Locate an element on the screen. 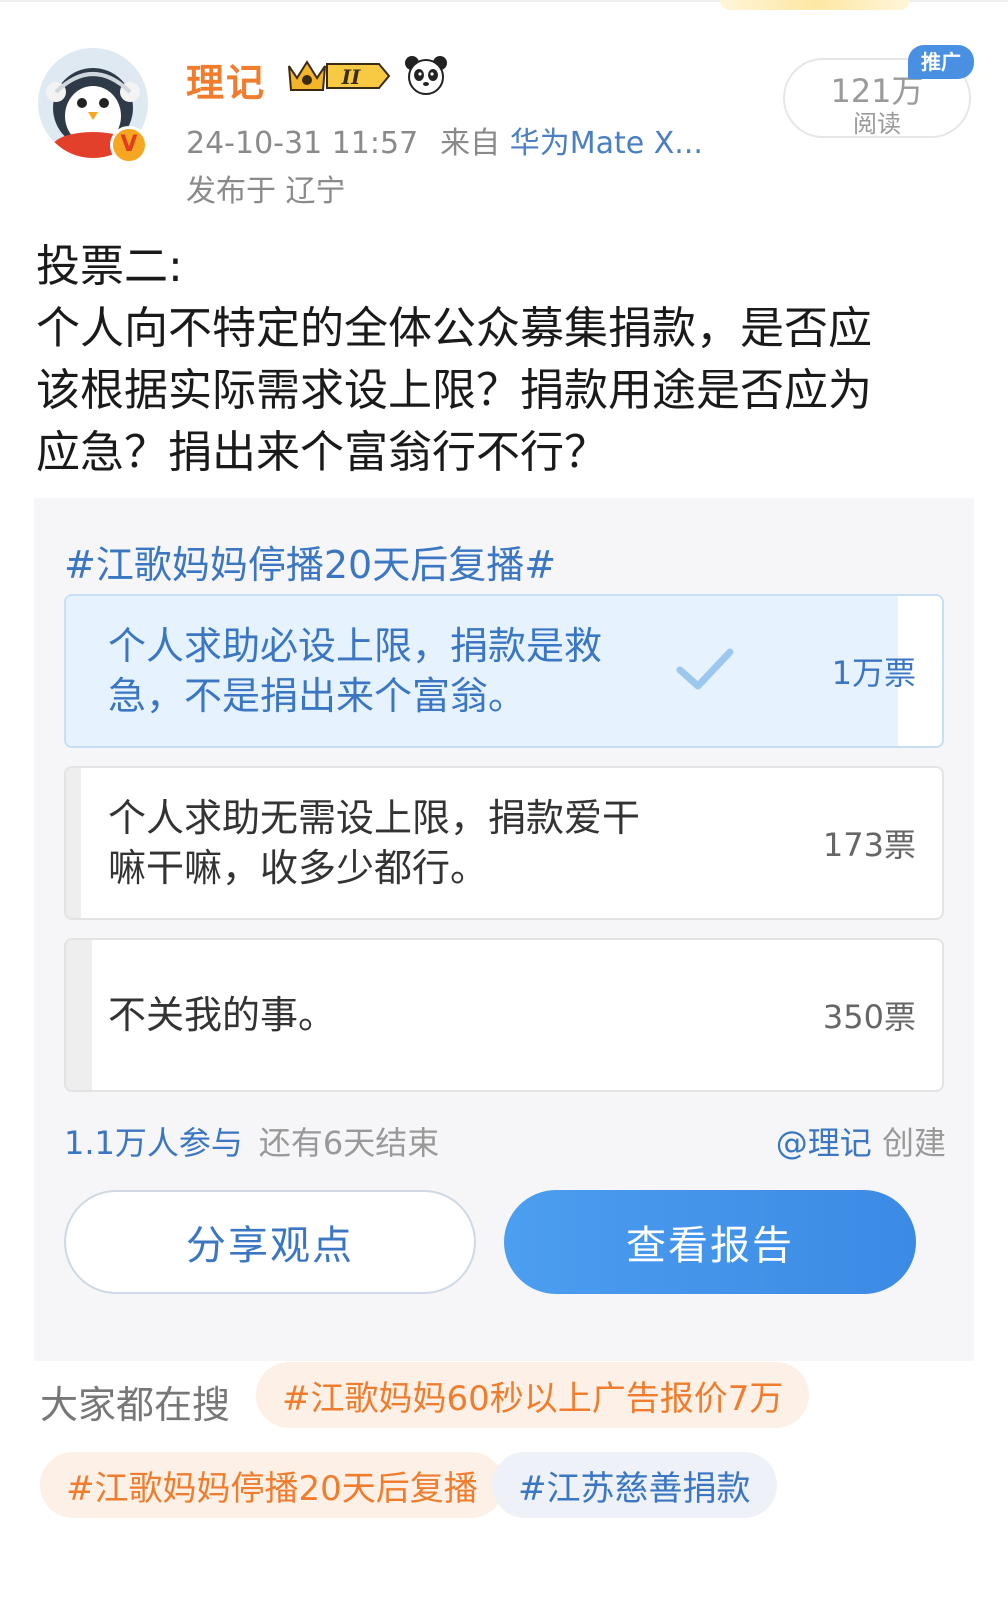  verified-badge: V is located at coordinates (129, 145).